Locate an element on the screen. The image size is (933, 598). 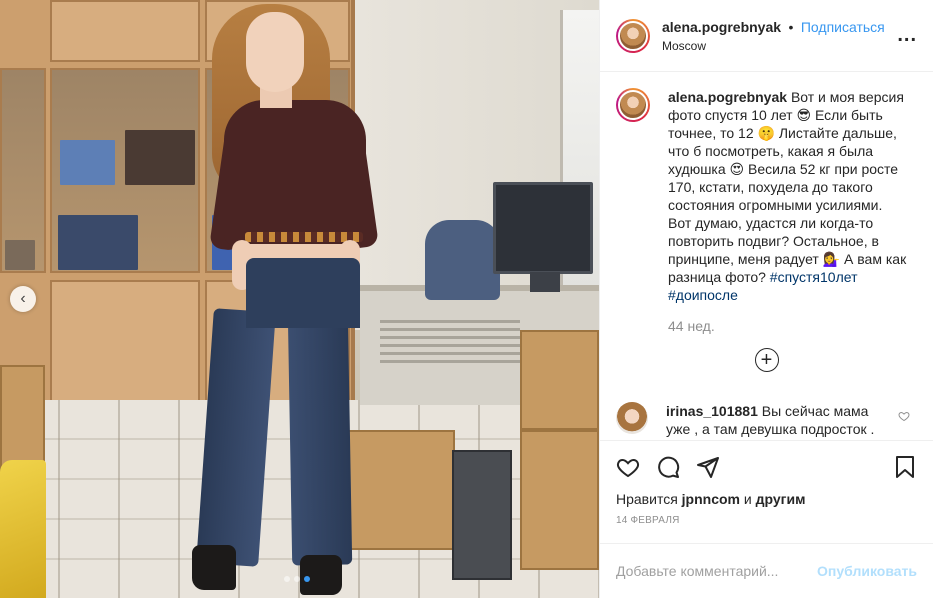
person-top is located at coordinates (295, 172).